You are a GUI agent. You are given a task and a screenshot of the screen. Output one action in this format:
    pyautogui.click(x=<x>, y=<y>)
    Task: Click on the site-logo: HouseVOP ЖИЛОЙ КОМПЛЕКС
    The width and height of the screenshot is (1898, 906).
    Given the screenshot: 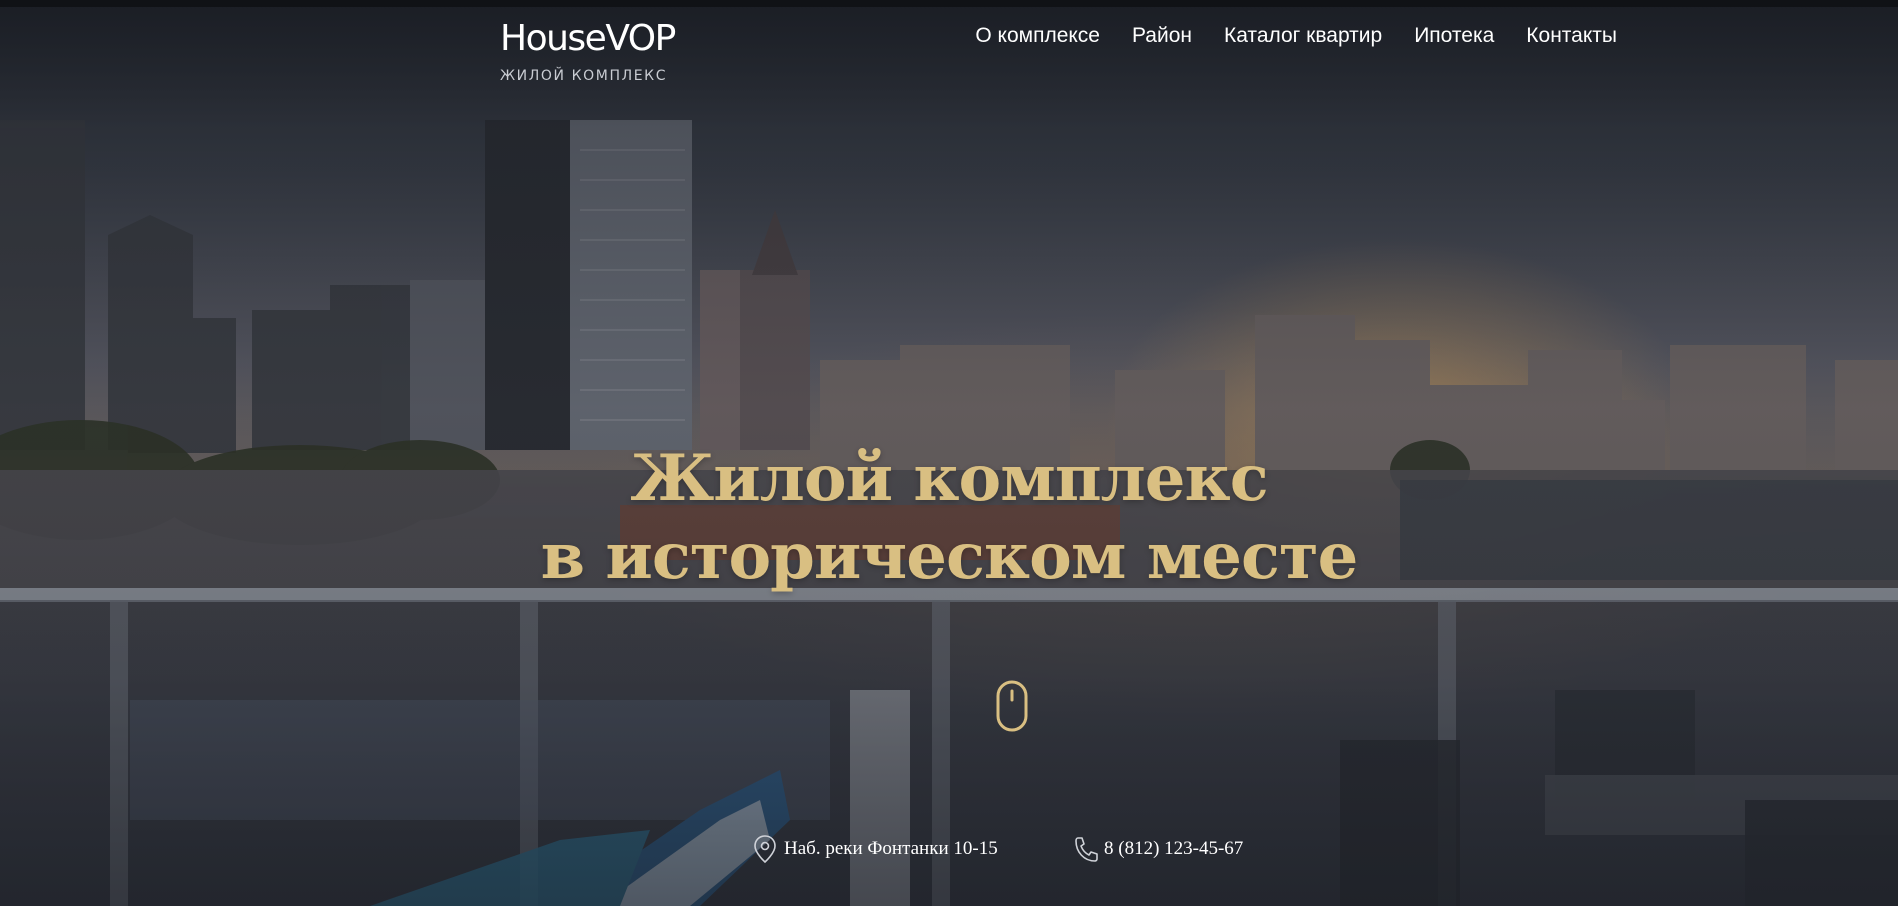 What is the action you would take?
    pyautogui.click(x=590, y=54)
    